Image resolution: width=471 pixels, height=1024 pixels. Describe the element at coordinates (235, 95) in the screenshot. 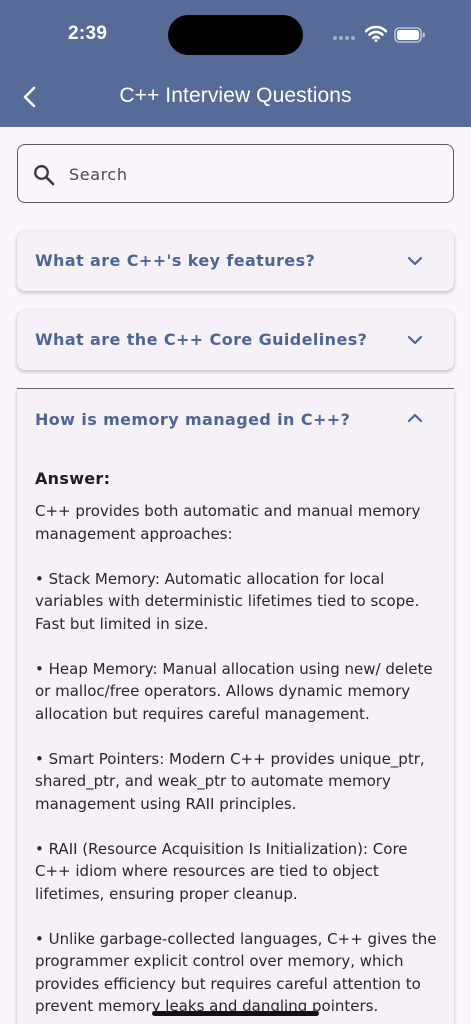

I see `page-title: C++ Interview Questions` at that location.